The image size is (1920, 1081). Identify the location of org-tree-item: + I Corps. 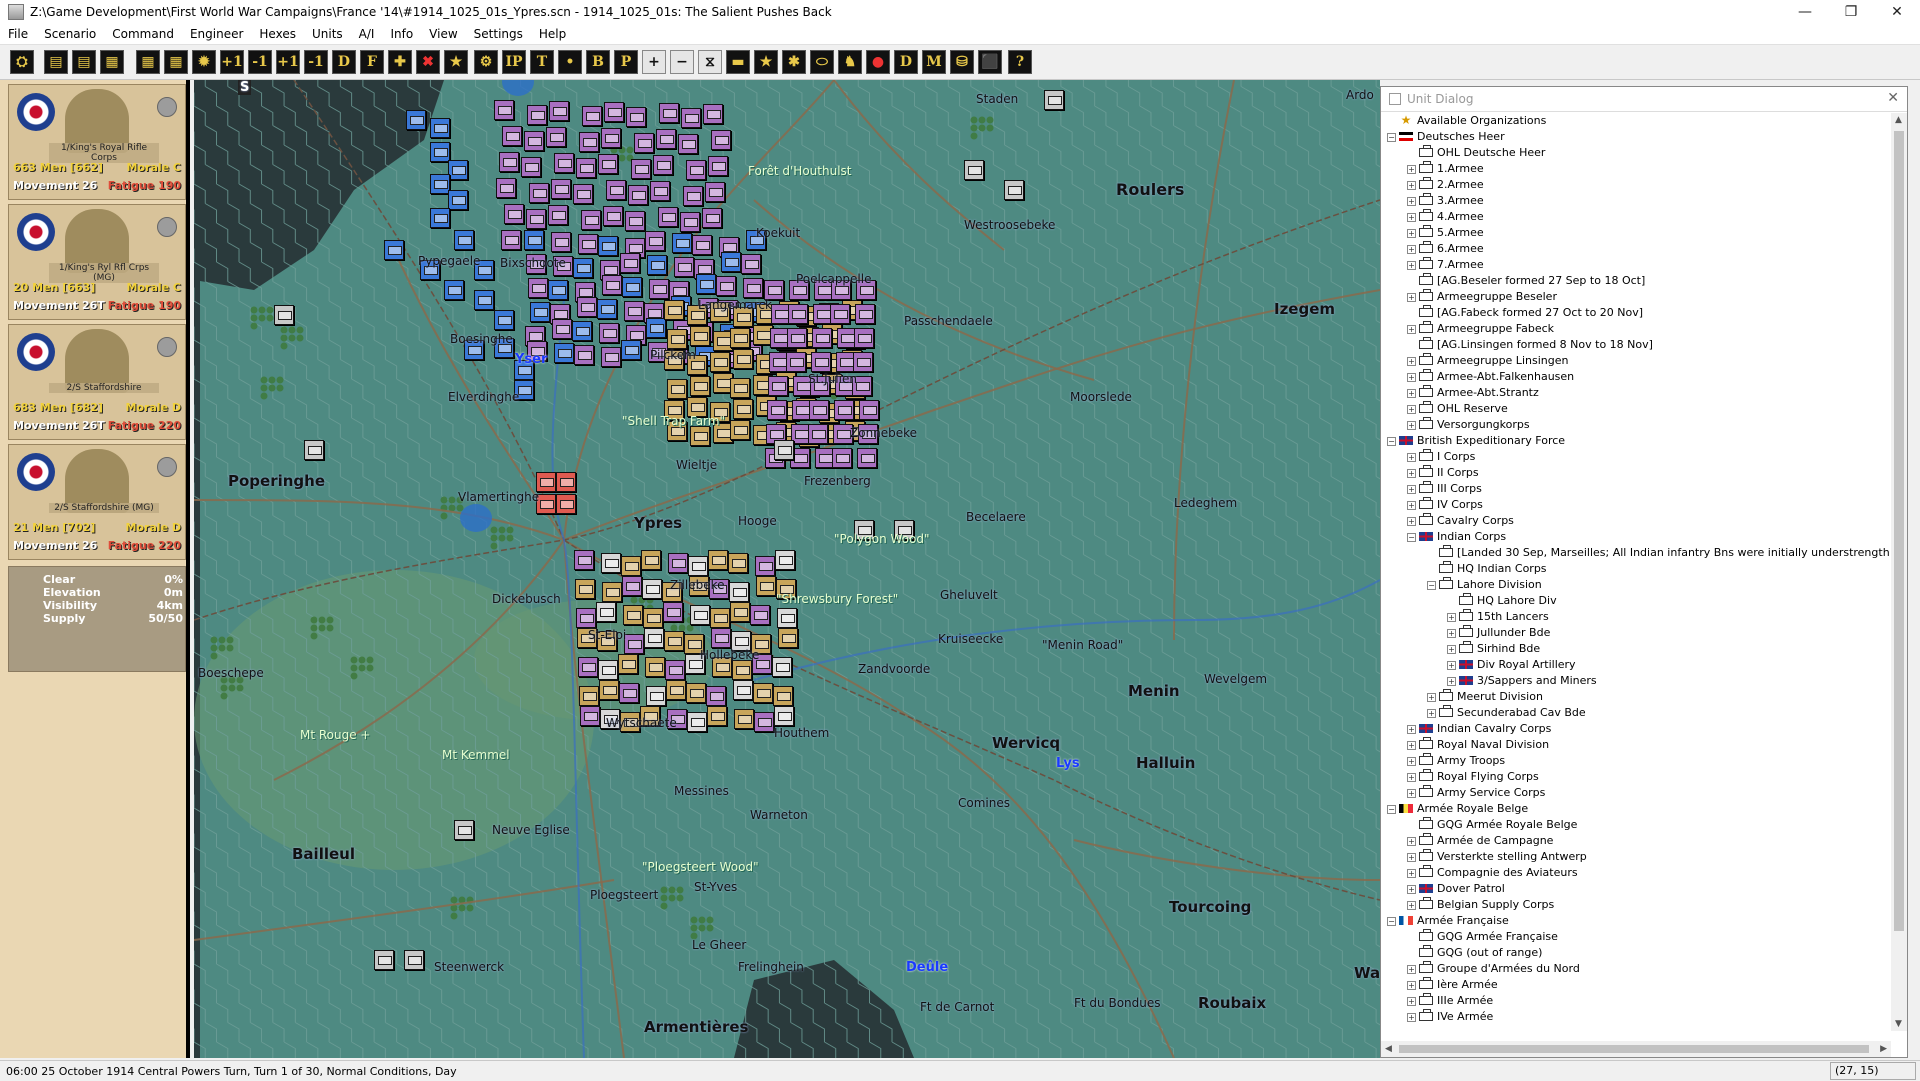
(1636, 457).